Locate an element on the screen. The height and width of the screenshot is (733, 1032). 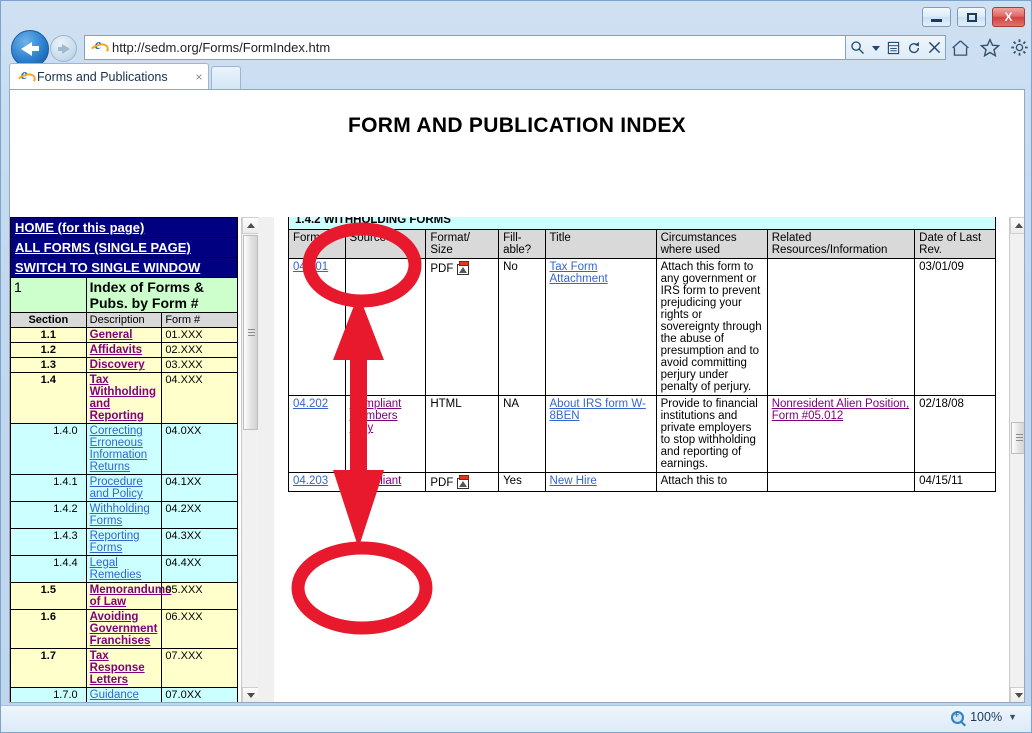
cell-source: Compliant Members Only is located at coordinates (385, 434).